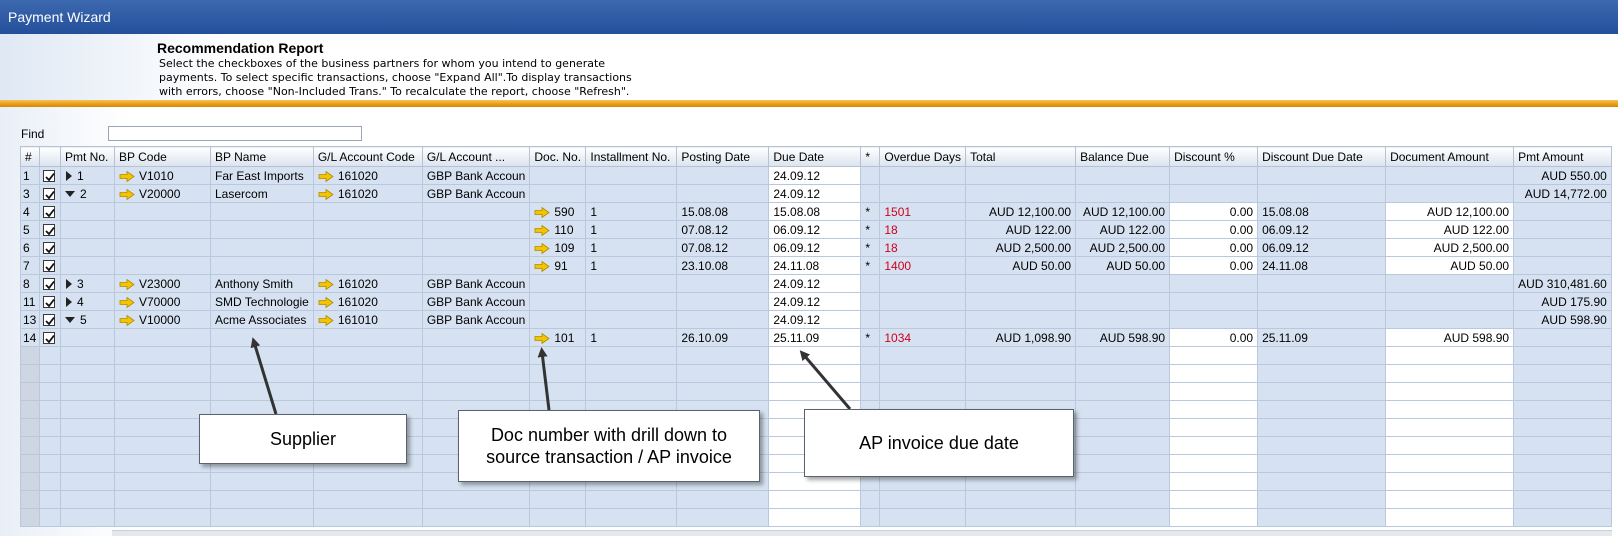  What do you see at coordinates (1021, 156) in the screenshot?
I see `column-header: Total` at bounding box center [1021, 156].